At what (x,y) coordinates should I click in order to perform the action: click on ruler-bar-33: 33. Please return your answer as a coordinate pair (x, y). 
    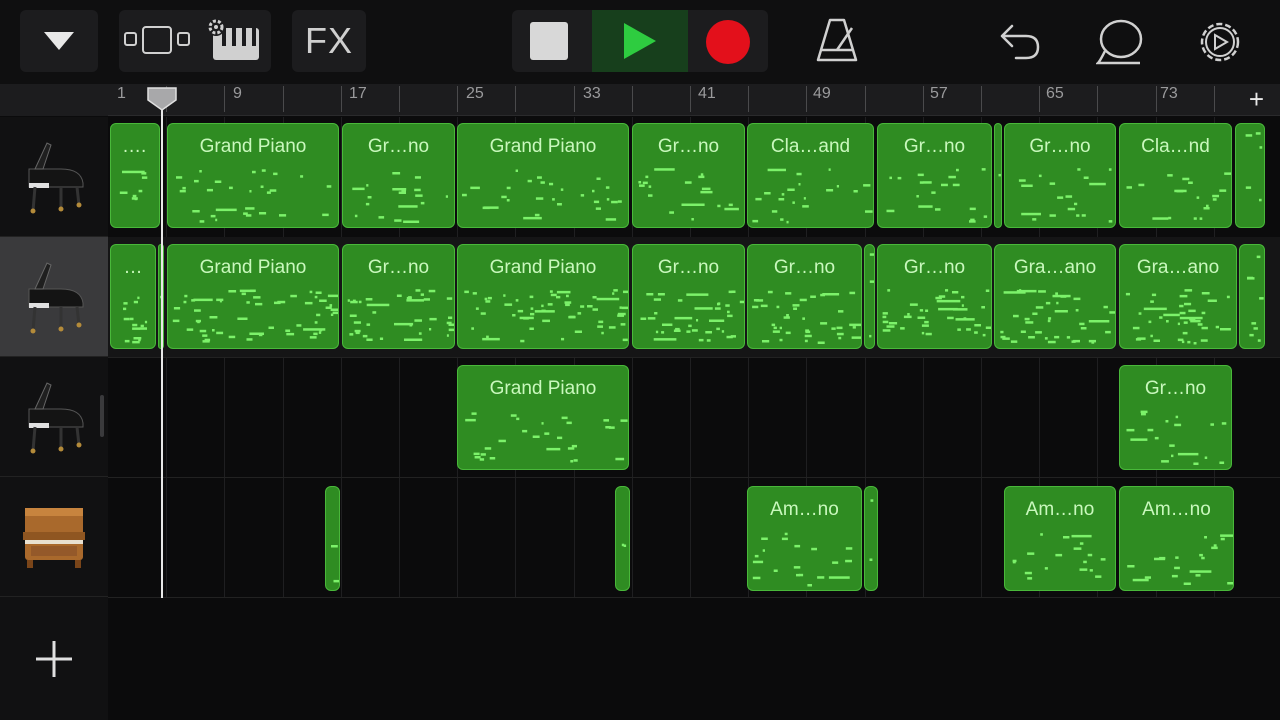
    Looking at the image, I should click on (592, 93).